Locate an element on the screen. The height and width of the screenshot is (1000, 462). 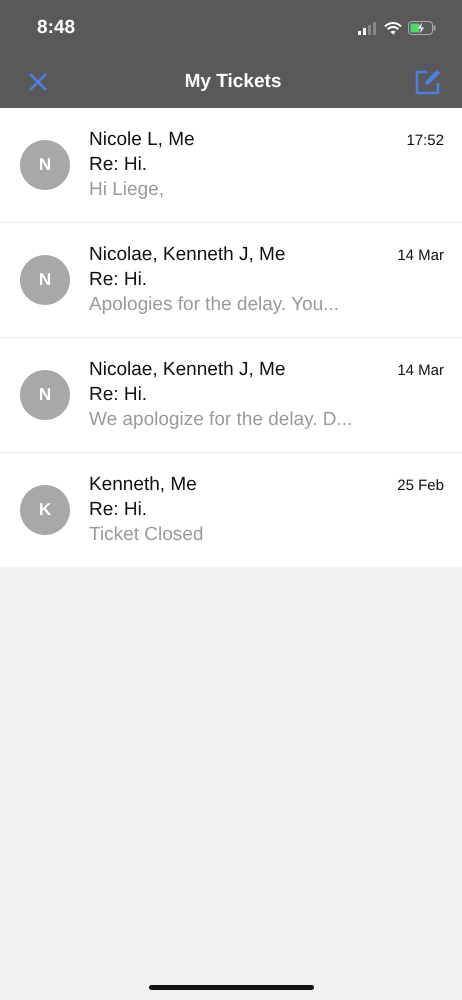
ticket-preview: Ticket Closed is located at coordinates (146, 535).